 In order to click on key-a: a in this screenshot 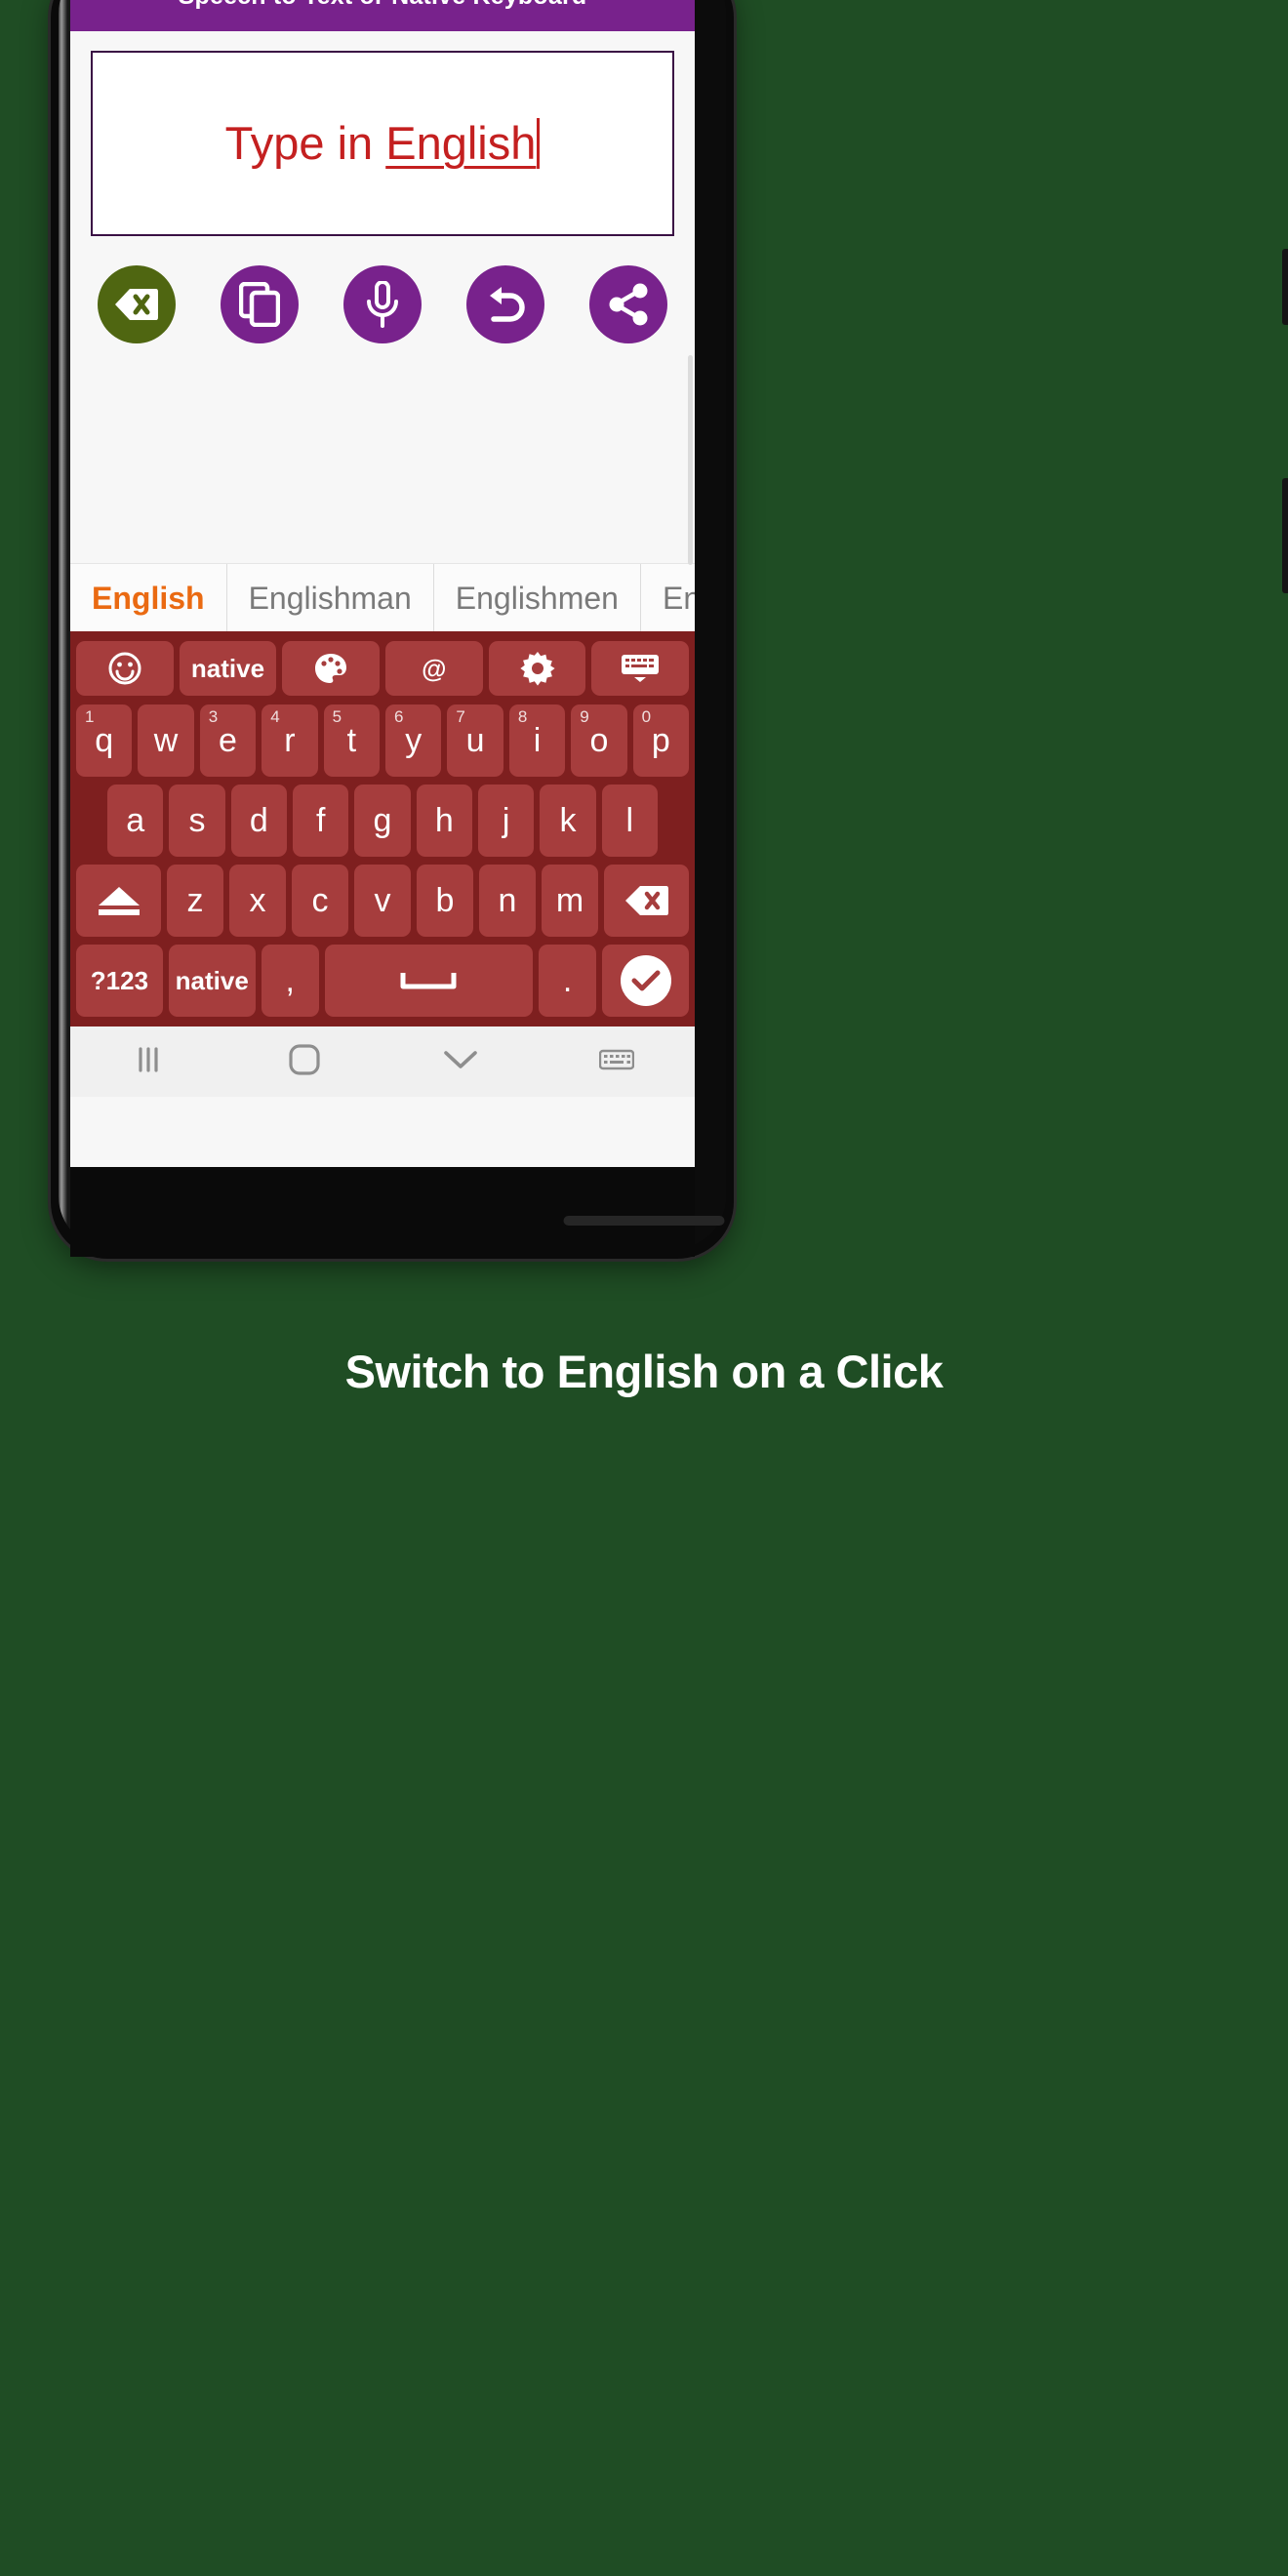, I will do `click(135, 821)`.